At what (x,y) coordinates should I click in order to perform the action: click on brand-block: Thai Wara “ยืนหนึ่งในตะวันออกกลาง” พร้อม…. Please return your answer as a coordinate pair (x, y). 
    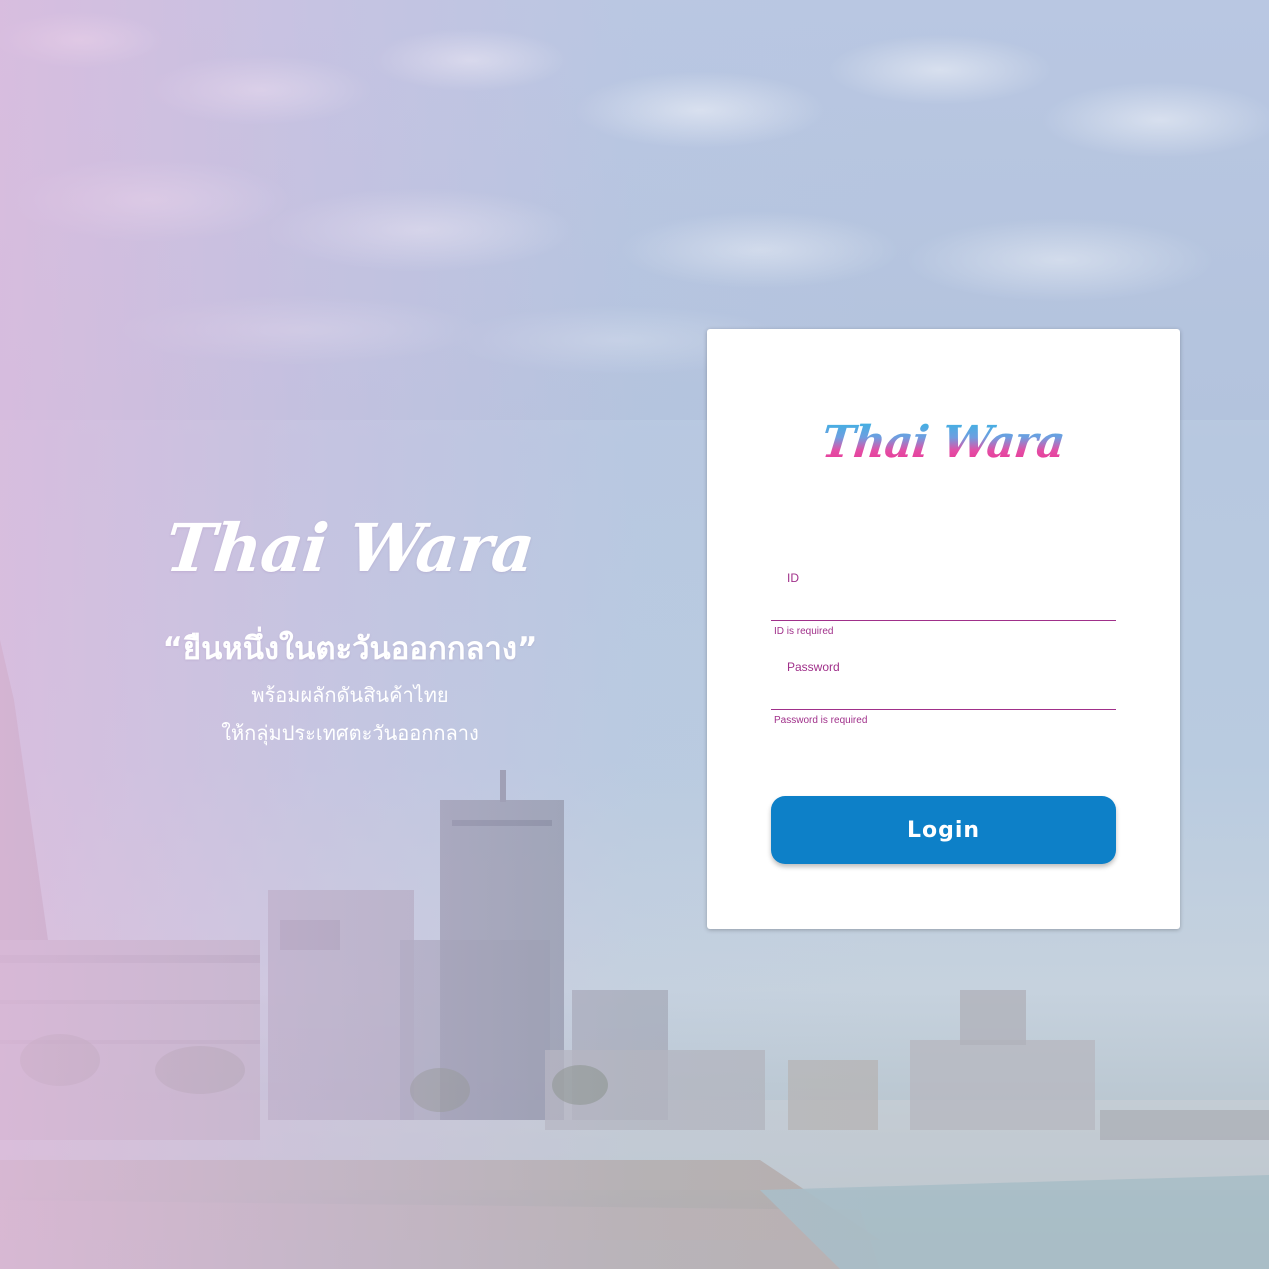
    Looking at the image, I should click on (350, 629).